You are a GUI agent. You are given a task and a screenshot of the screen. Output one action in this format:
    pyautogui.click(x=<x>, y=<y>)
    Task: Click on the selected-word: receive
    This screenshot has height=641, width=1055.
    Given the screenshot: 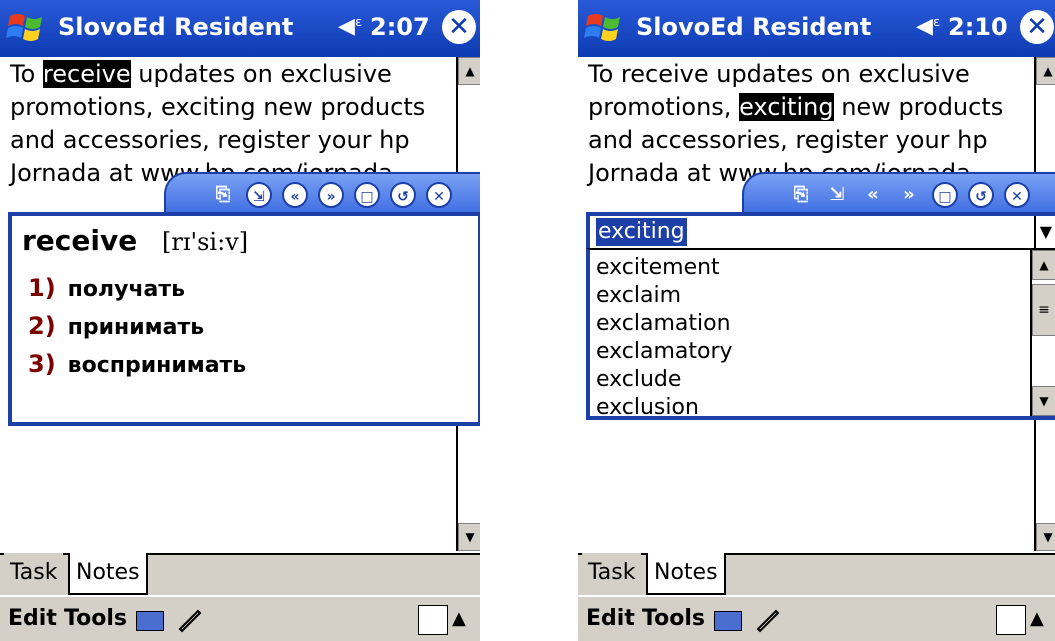 What is the action you would take?
    pyautogui.click(x=86, y=74)
    